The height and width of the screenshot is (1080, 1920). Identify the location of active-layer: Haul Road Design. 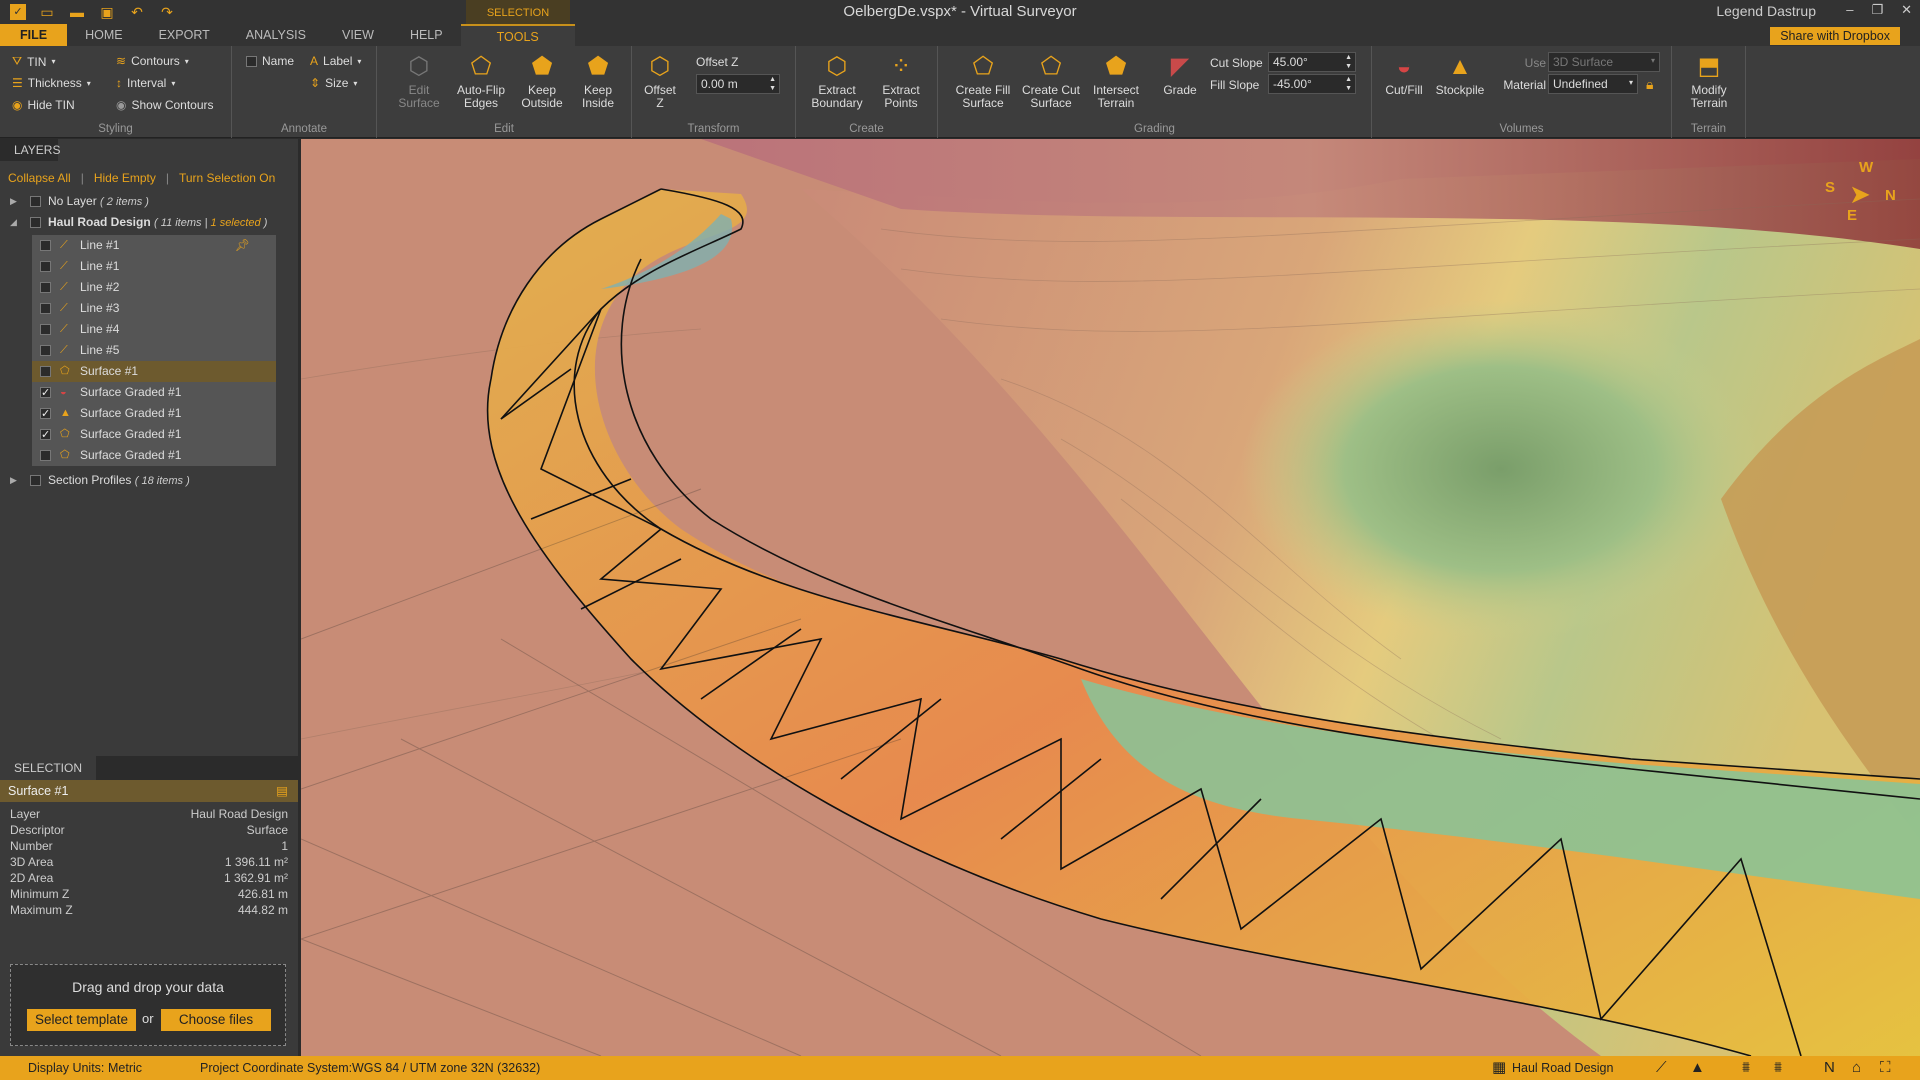
(1562, 1068).